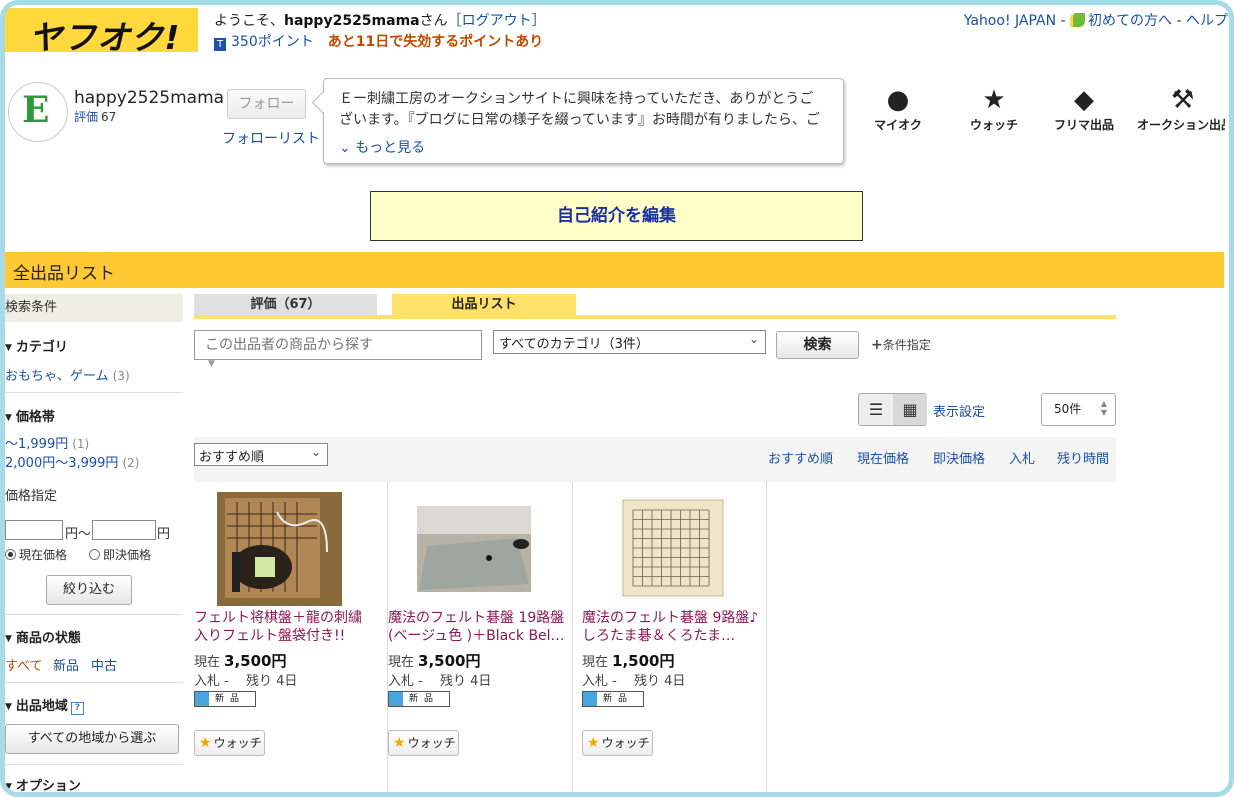  I want to click on yen-label: 円, so click(164, 534).